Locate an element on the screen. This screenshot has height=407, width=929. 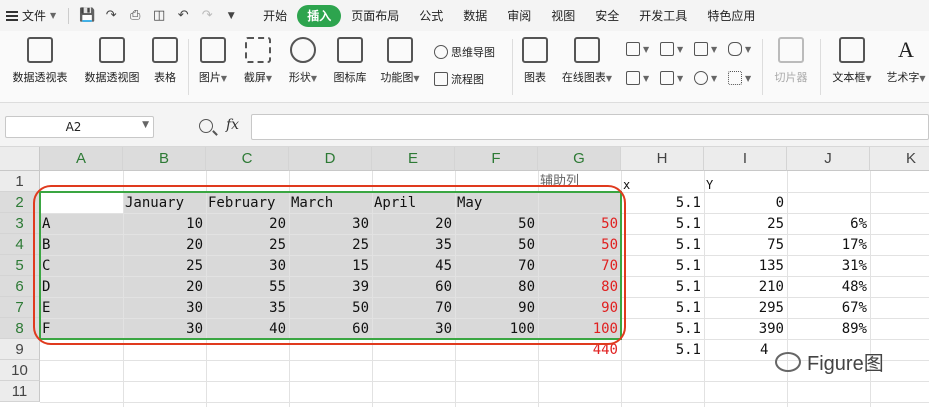
row-header-1: 1 is located at coordinates (20, 181).